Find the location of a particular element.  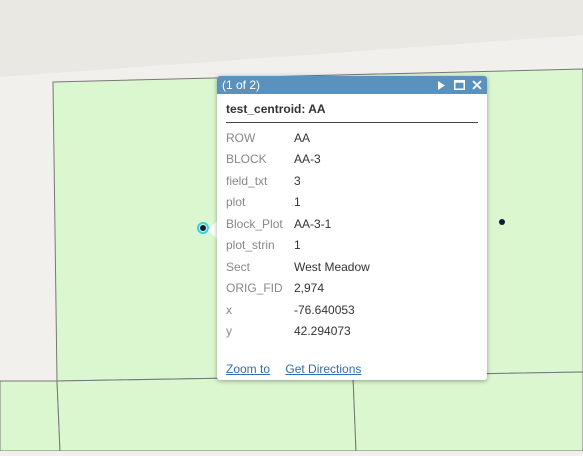

popup-title: test_centroid: AA is located at coordinates (352, 112).